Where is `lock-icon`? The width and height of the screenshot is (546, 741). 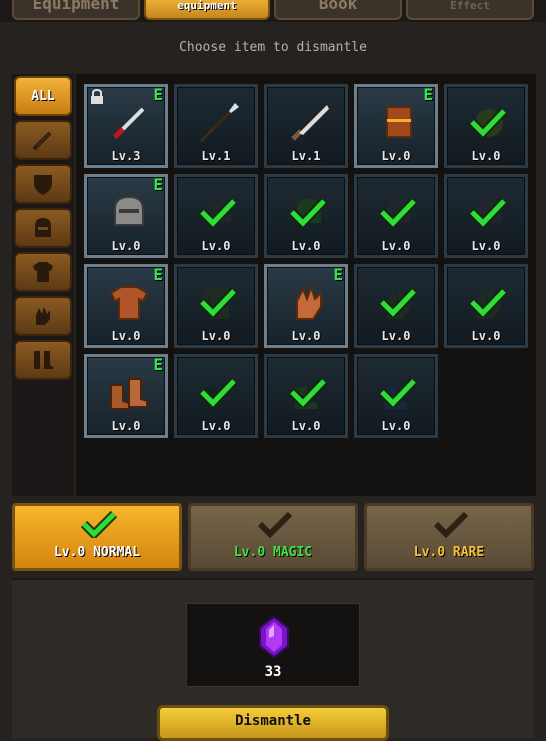 lock-icon is located at coordinates (97, 96).